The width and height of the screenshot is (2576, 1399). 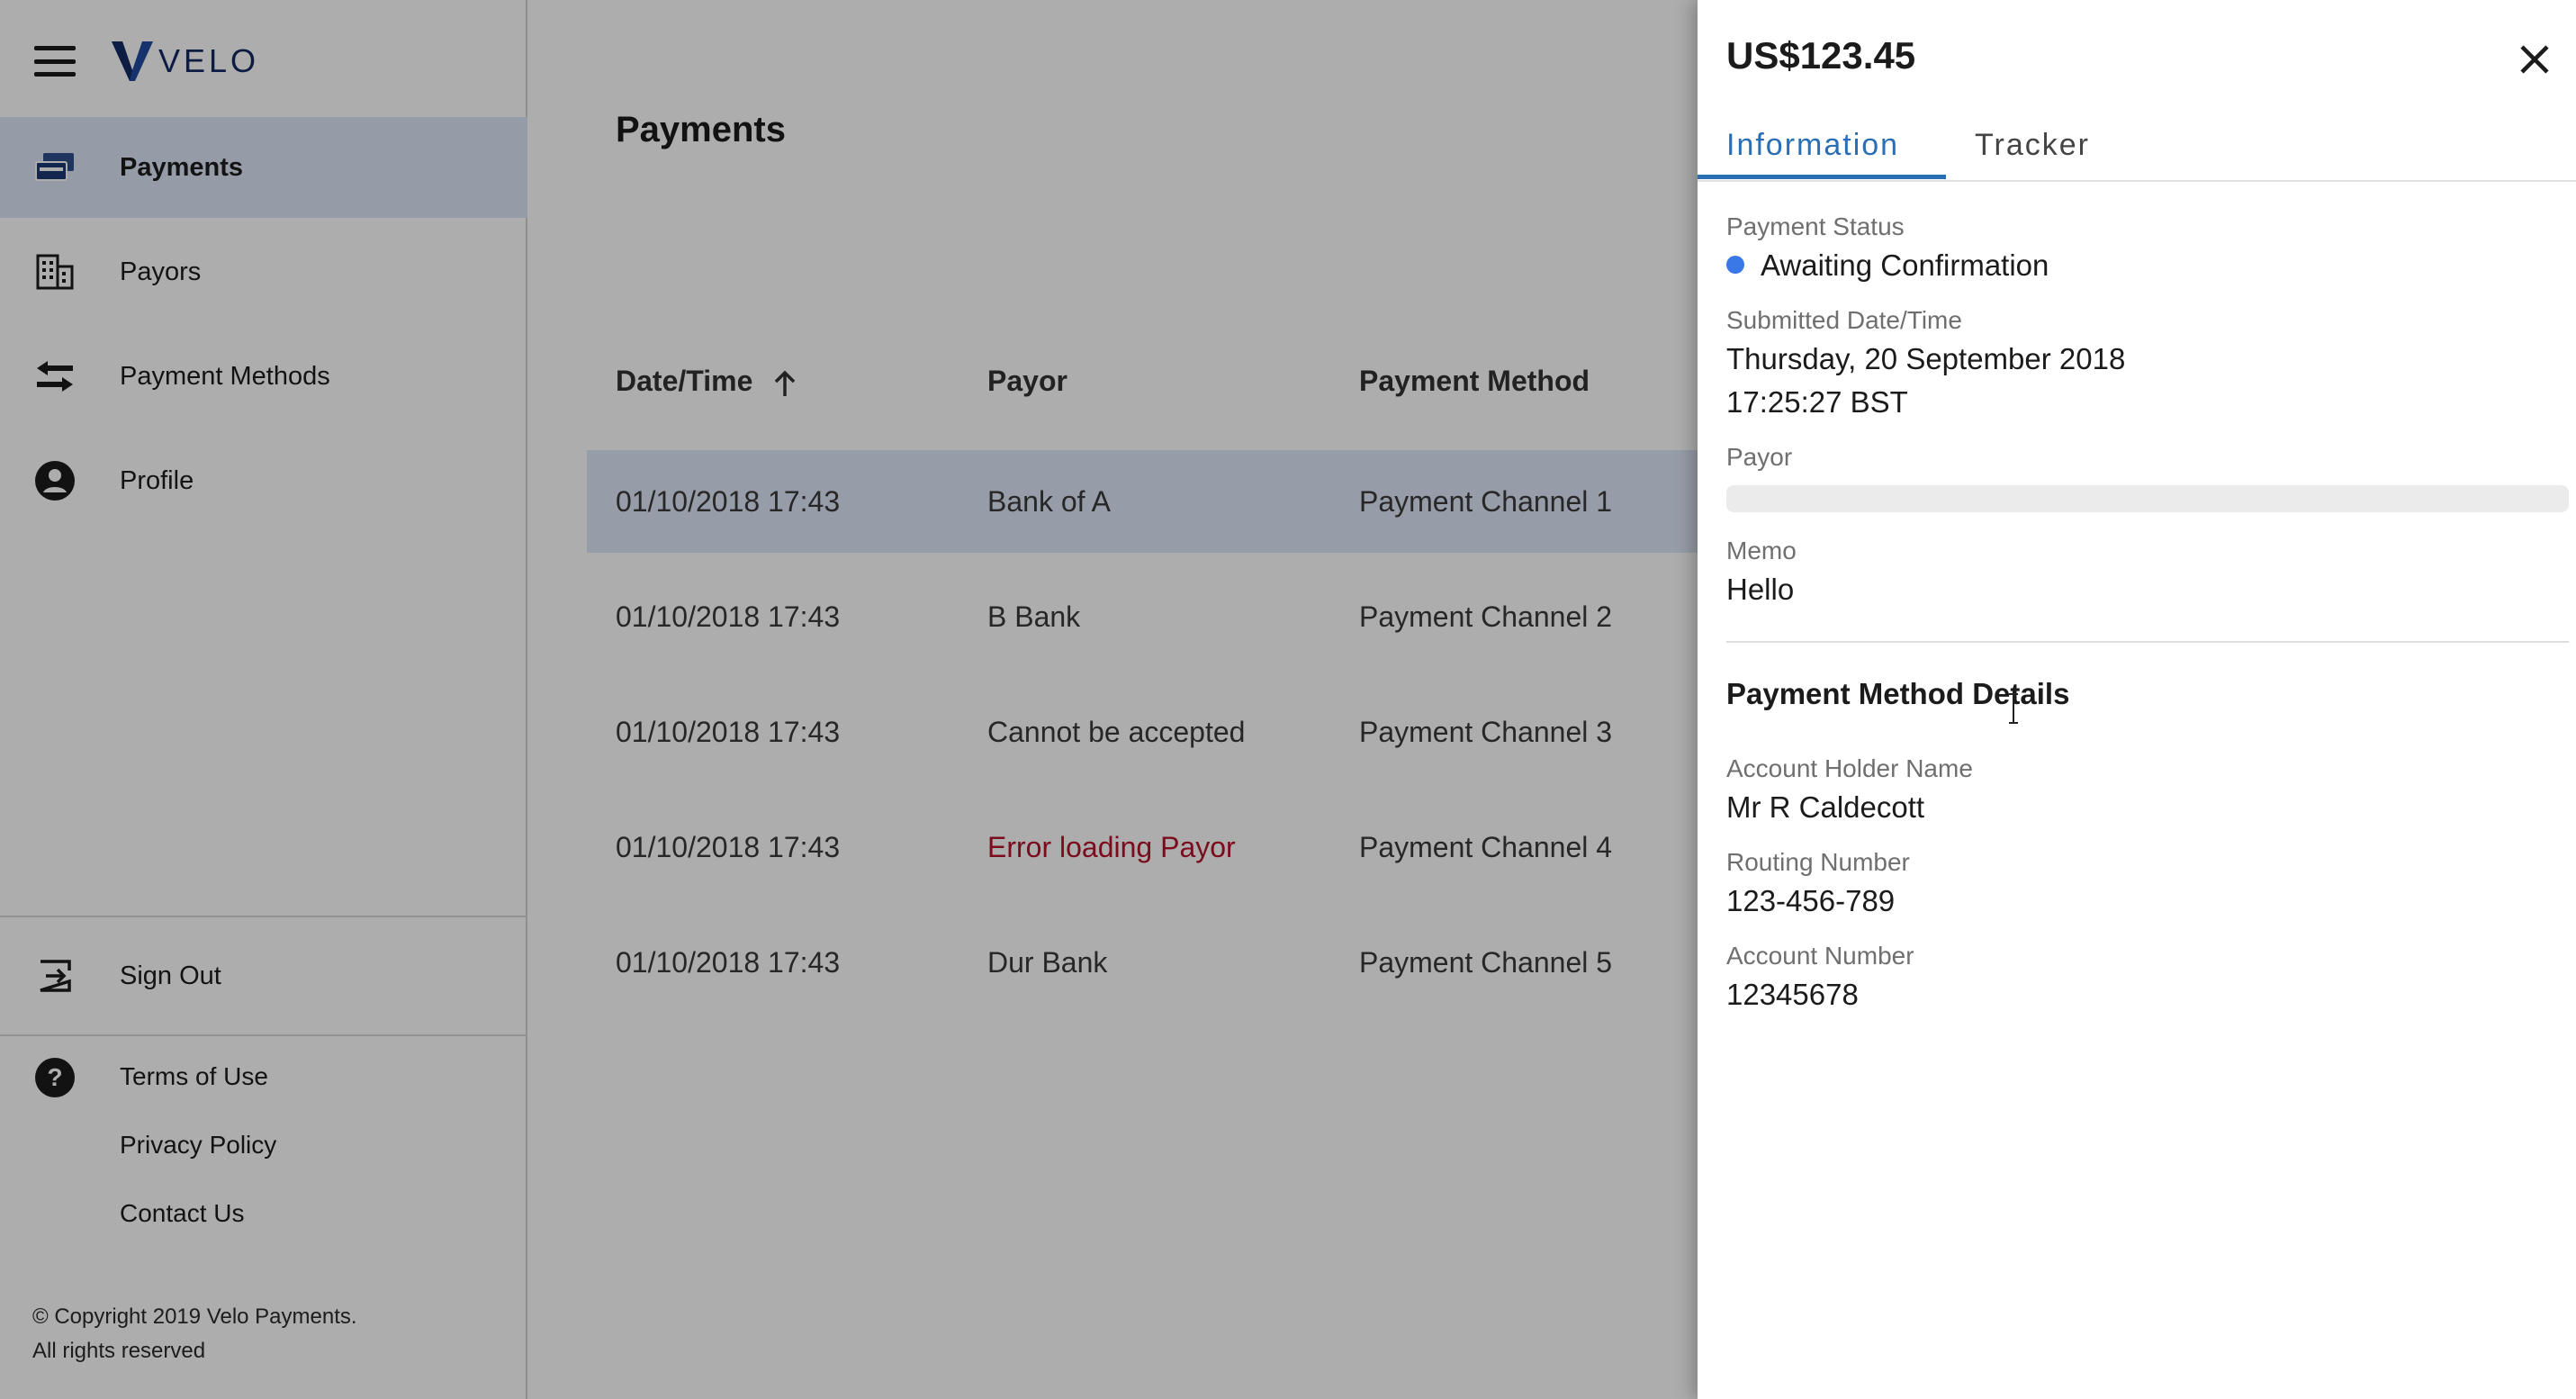 I want to click on submitted-time: 17:25:27 BST, so click(x=1817, y=402).